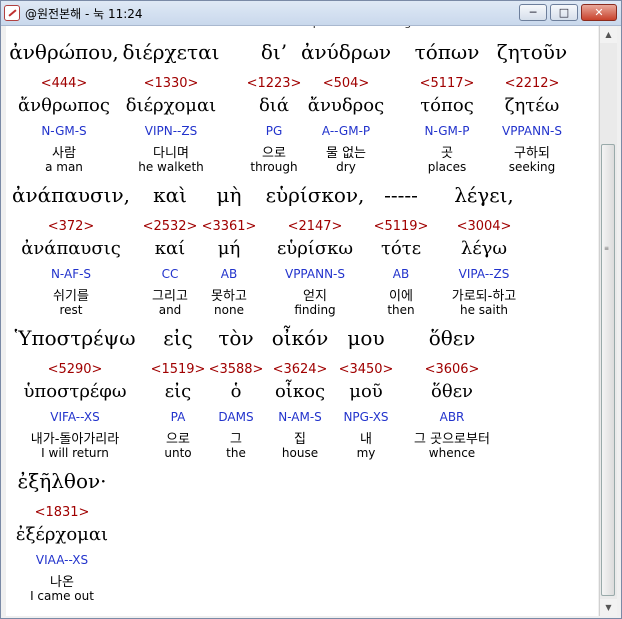 The width and height of the screenshot is (622, 619). What do you see at coordinates (84, 14) in the screenshot?
I see `window-title: @원전본해 - 눅 11:24` at bounding box center [84, 14].